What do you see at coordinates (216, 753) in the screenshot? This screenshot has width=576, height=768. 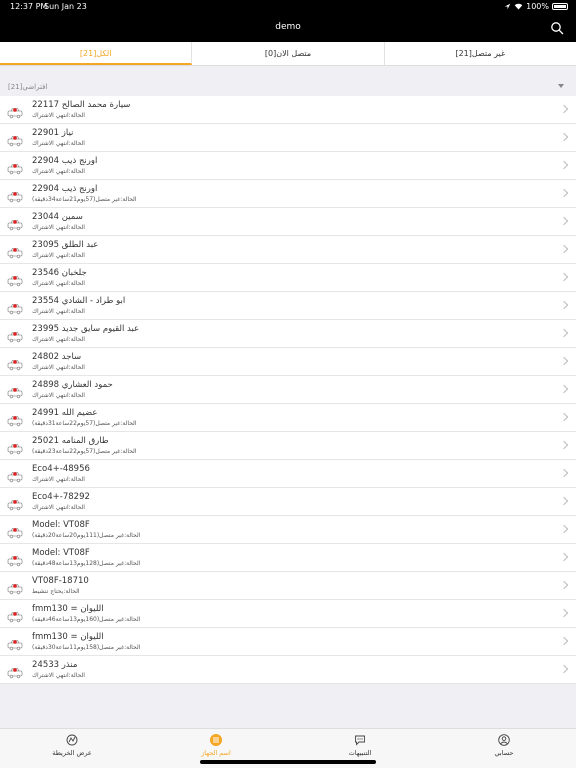 I see `tab-devices-label: اسم الجهاز` at bounding box center [216, 753].